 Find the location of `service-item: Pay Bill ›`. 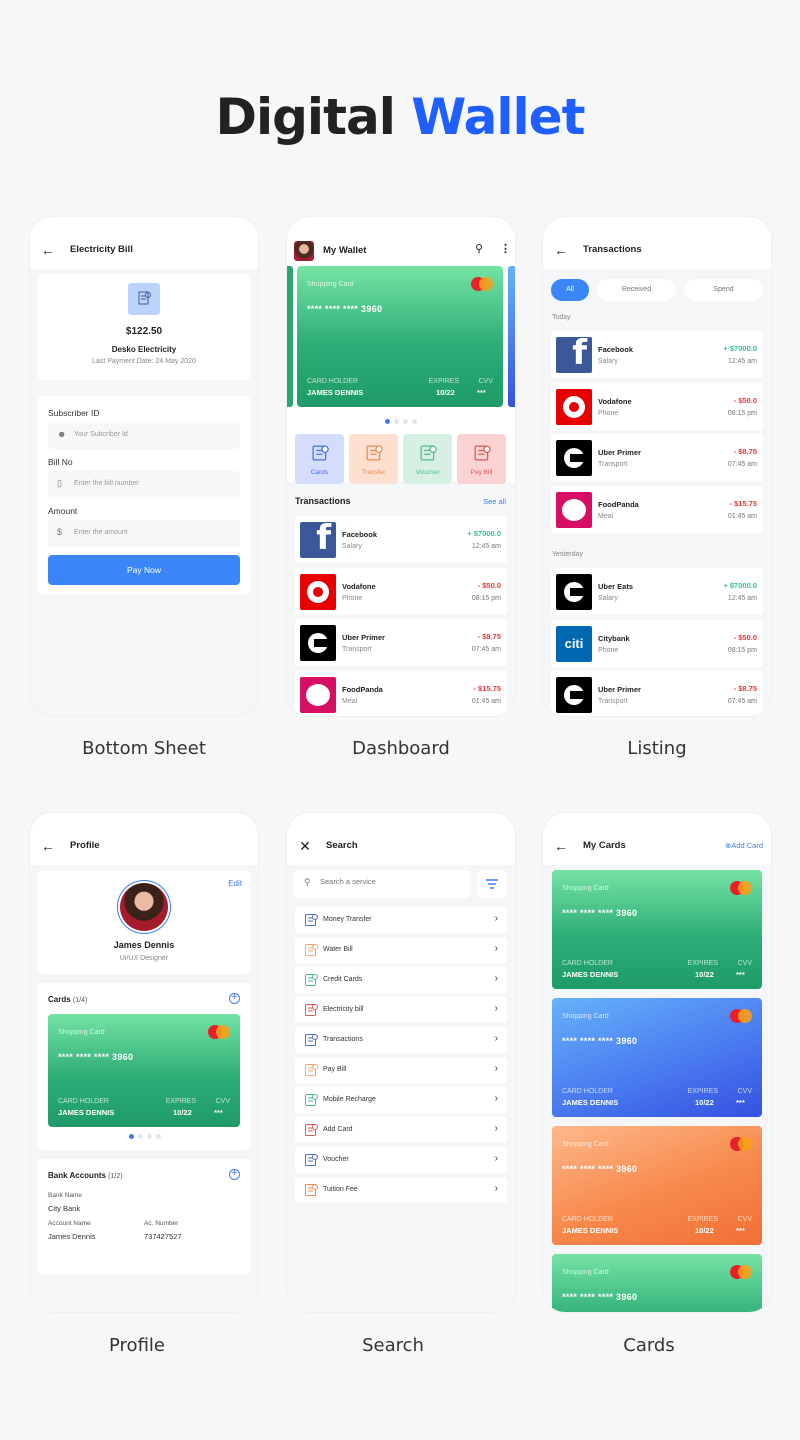

service-item: Pay Bill › is located at coordinates (401, 1070).